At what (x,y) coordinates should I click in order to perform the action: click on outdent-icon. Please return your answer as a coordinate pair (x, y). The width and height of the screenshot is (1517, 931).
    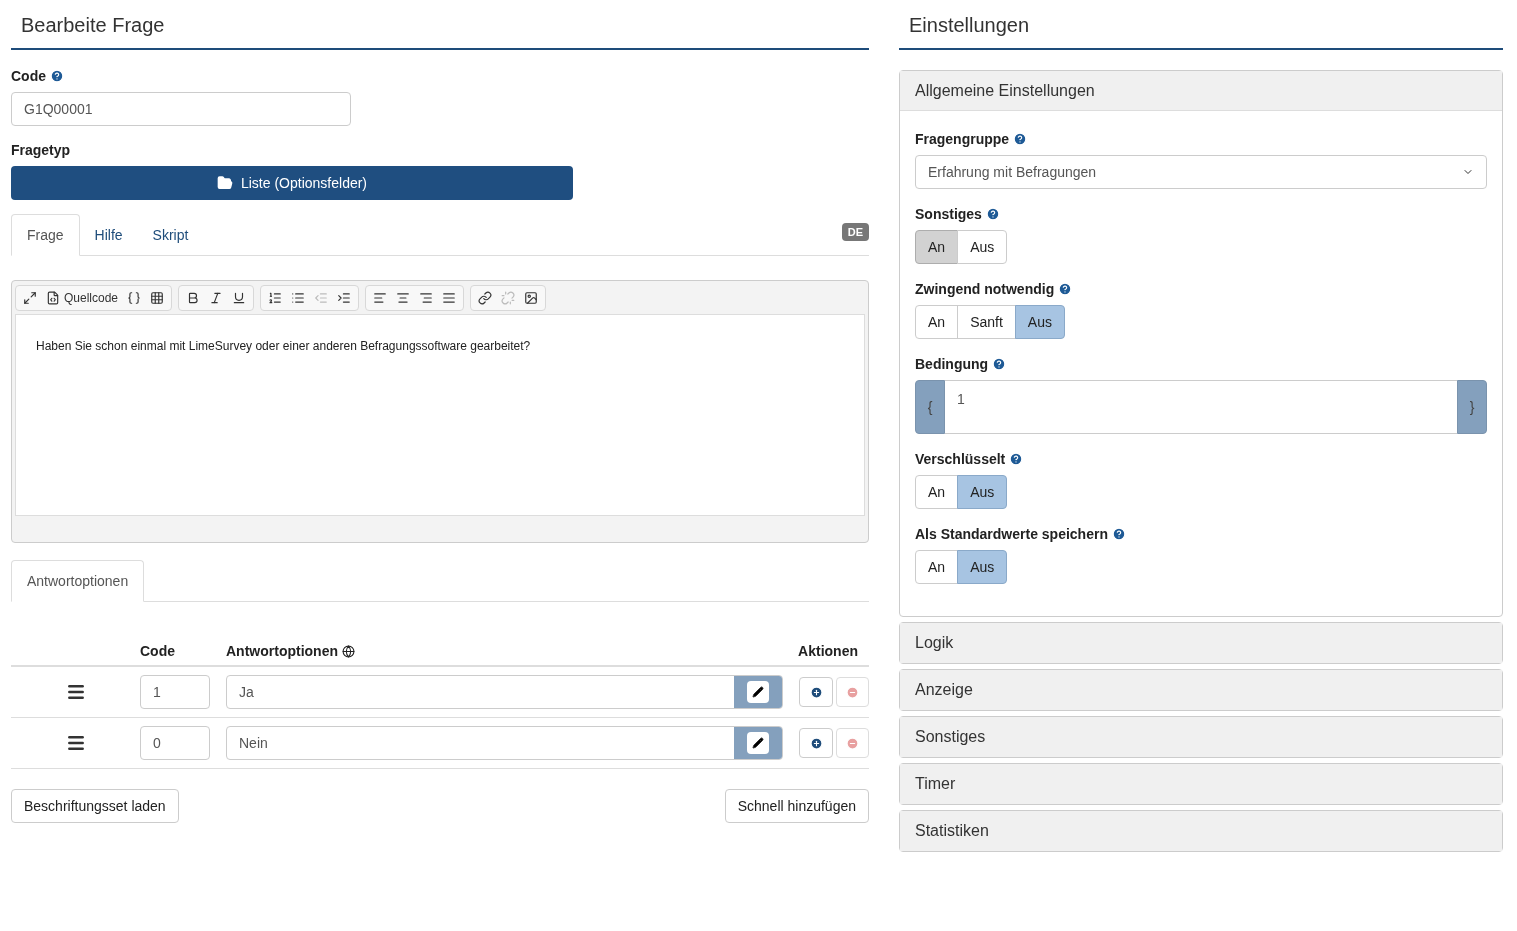
    Looking at the image, I should click on (321, 298).